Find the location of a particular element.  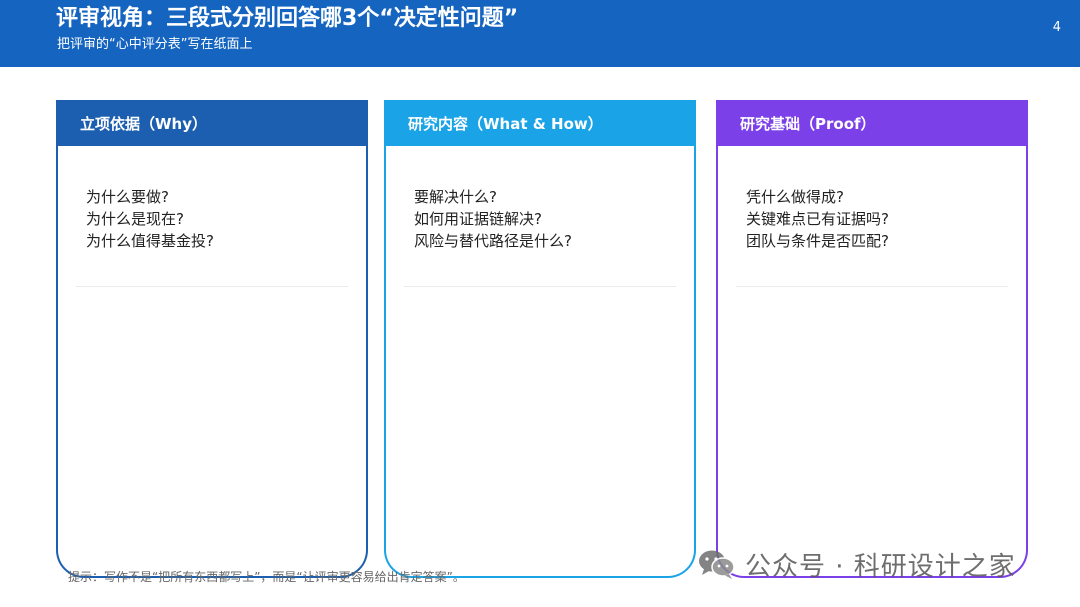

question-line: 要解决什么? is located at coordinates (455, 197).